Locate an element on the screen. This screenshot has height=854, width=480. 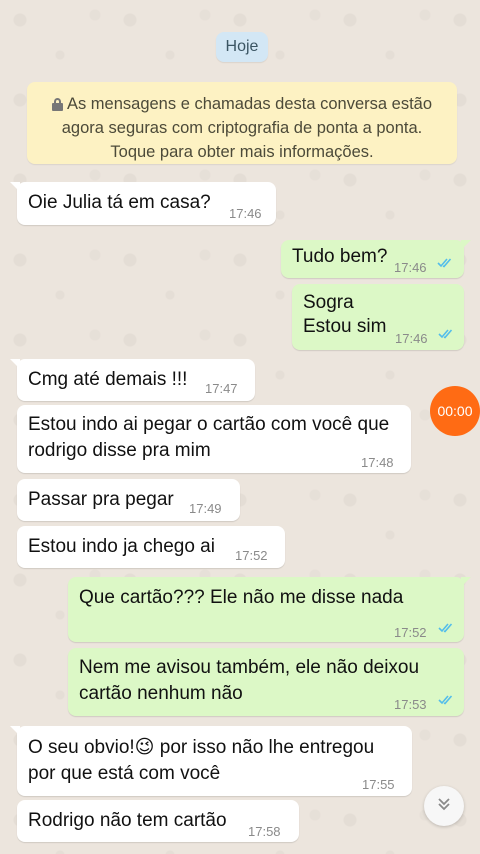
message-text: Oie Julia tá em casa? is located at coordinates (119, 202).